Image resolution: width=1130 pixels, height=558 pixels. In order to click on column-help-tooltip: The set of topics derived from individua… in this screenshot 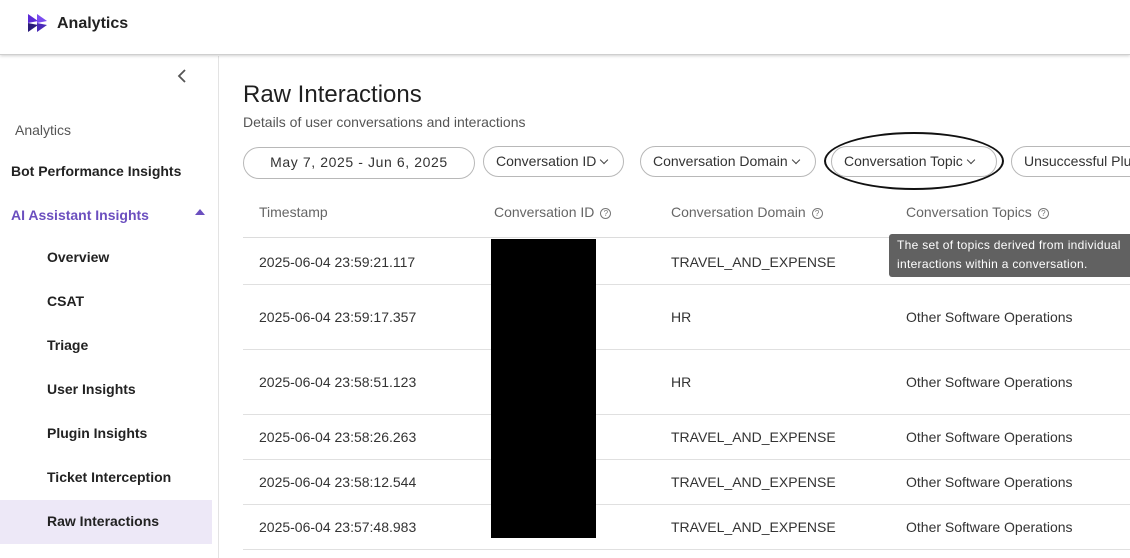, I will do `click(1009, 255)`.